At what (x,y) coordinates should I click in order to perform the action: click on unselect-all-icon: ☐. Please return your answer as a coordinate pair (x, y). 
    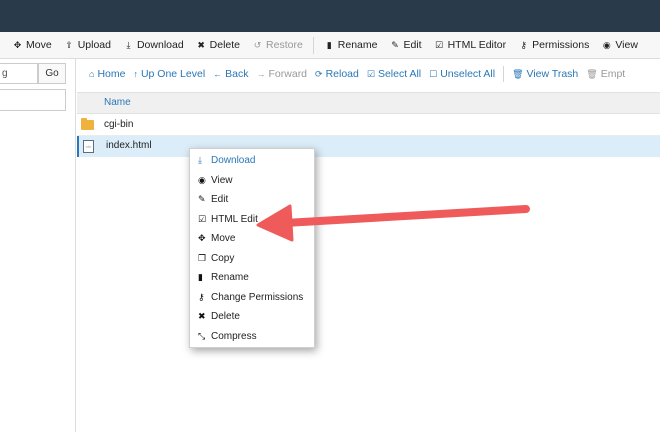
    Looking at the image, I should click on (433, 73).